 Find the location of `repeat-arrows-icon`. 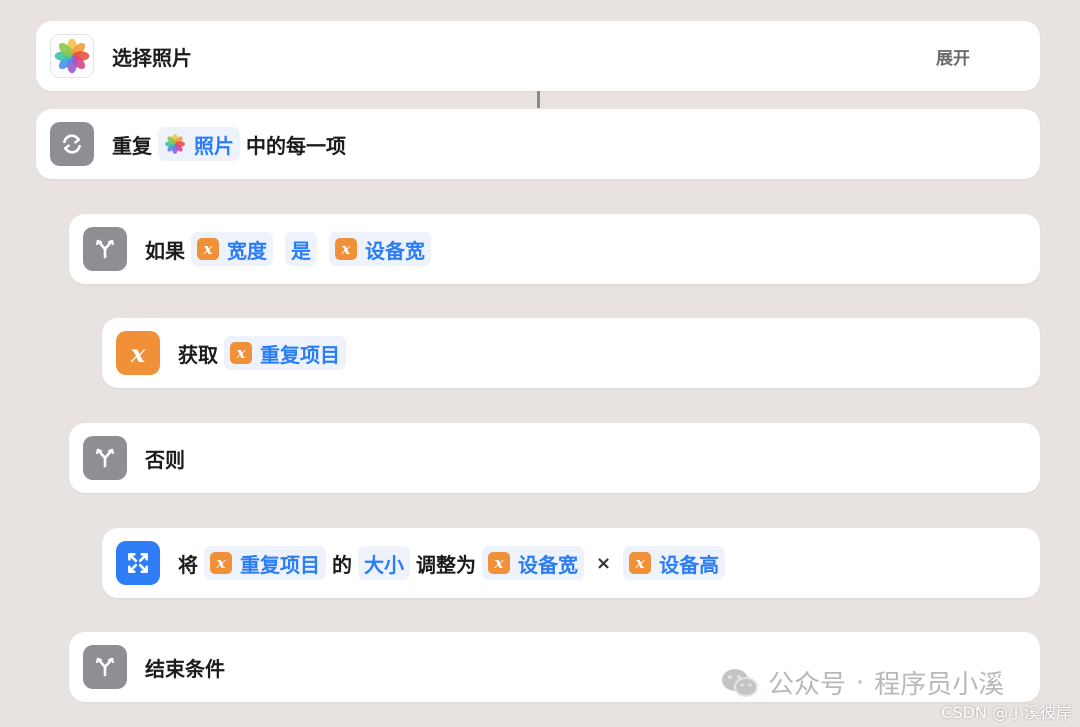

repeat-arrows-icon is located at coordinates (72, 144).